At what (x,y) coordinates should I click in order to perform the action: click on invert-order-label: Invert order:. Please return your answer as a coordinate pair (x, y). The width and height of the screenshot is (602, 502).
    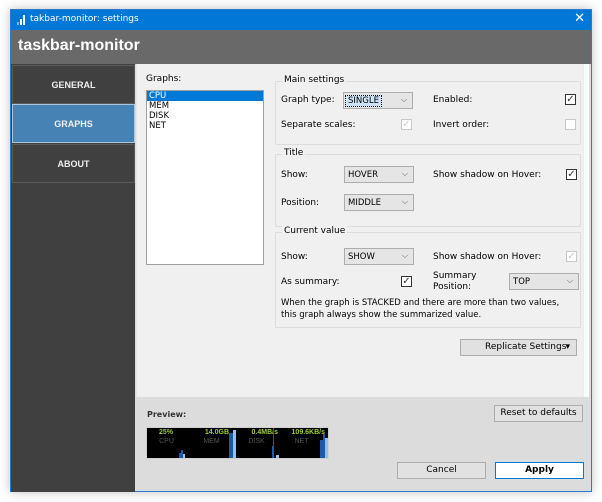
    Looking at the image, I should click on (461, 125).